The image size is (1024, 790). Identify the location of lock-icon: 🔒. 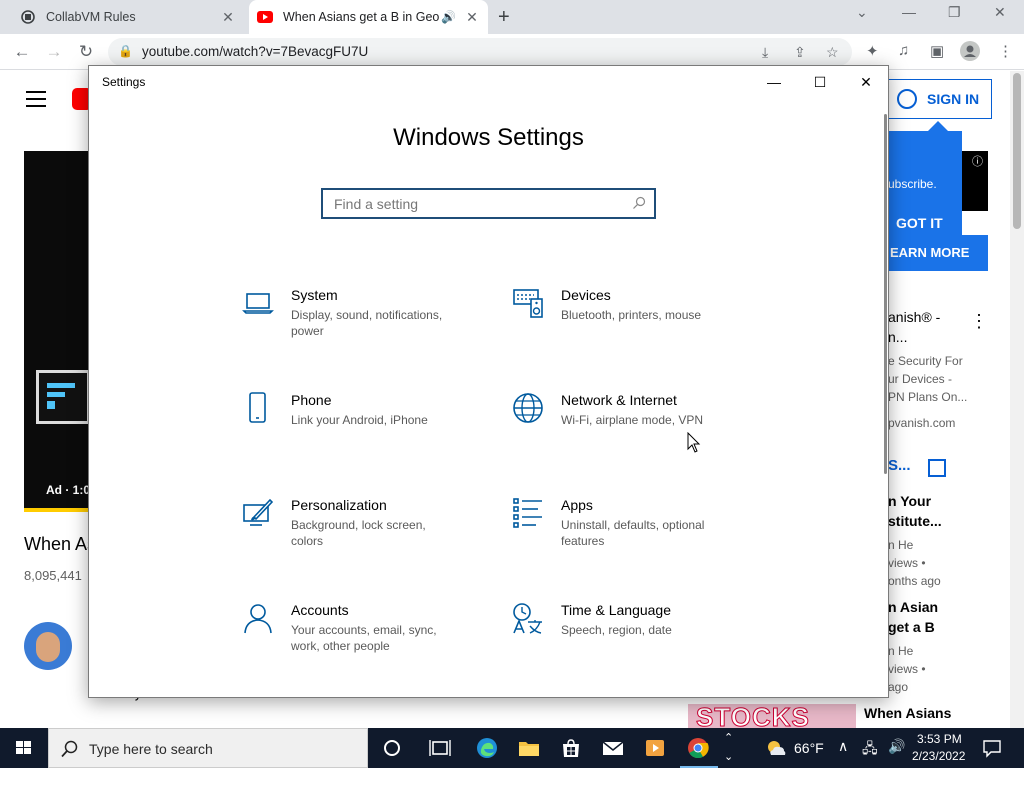
(125, 51).